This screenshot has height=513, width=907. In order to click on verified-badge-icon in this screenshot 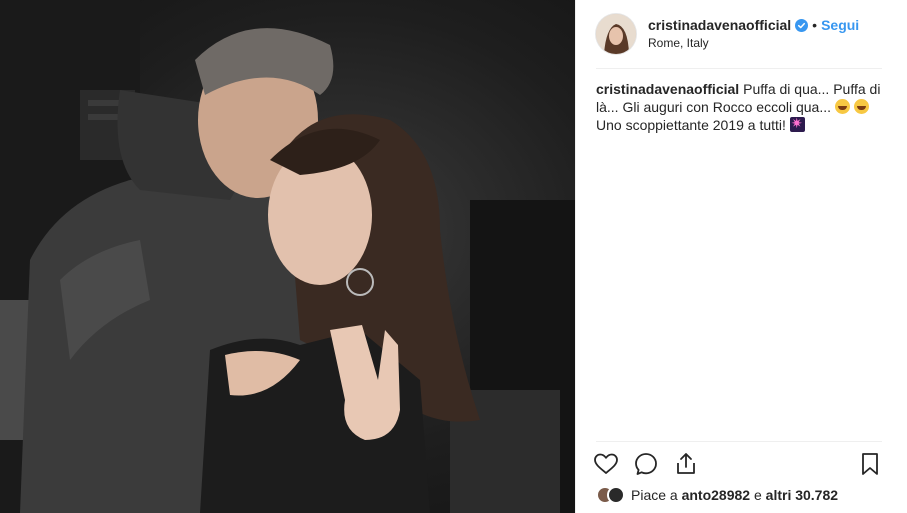, I will do `click(802, 25)`.